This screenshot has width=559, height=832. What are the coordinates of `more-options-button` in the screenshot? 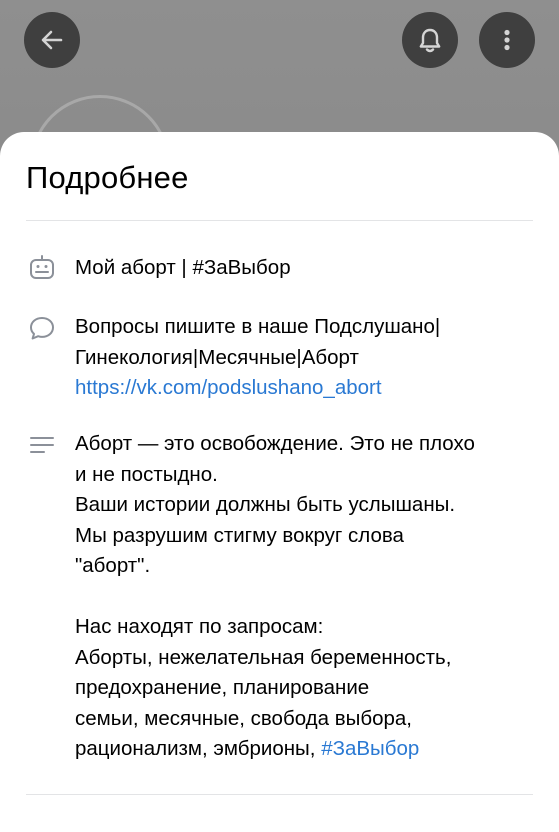 It's located at (507, 40).